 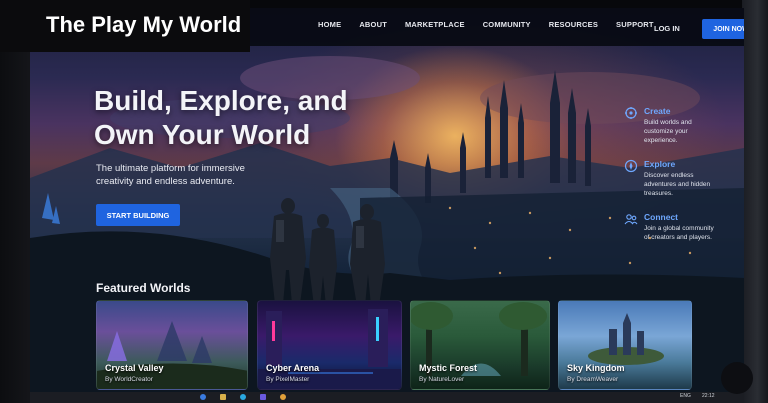 I want to click on monitor-bezel-left, so click(x=16, y=201).